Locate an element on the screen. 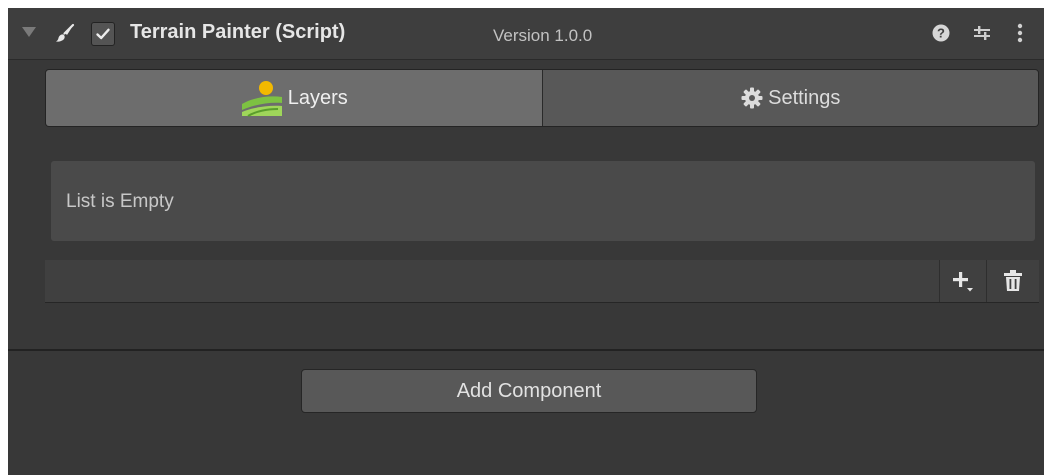  component-header: Terrain Painter (Script) Version 1.0.0 ? is located at coordinates (526, 34).